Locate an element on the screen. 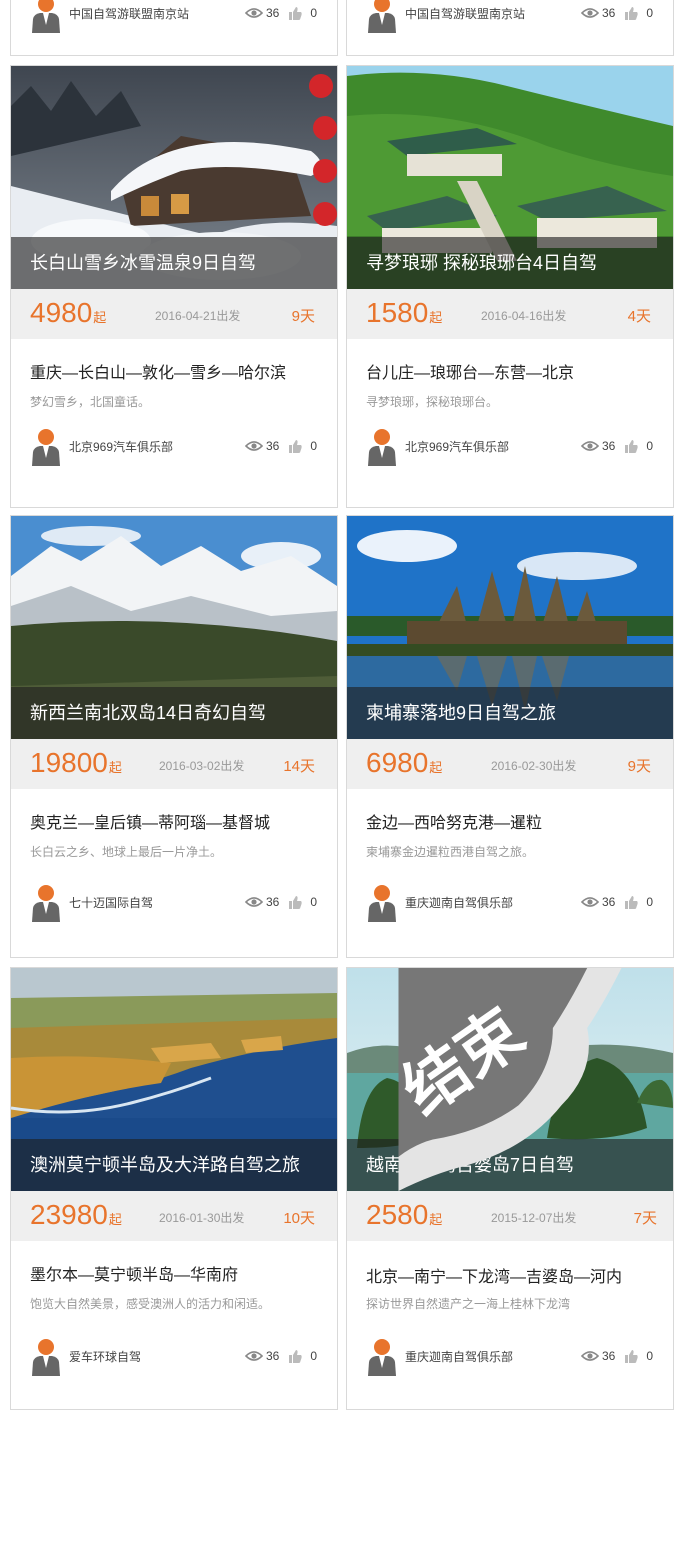 The image size is (675, 1546). price-bar: 4980起 2016-04-21出发 9天 is located at coordinates (174, 314).